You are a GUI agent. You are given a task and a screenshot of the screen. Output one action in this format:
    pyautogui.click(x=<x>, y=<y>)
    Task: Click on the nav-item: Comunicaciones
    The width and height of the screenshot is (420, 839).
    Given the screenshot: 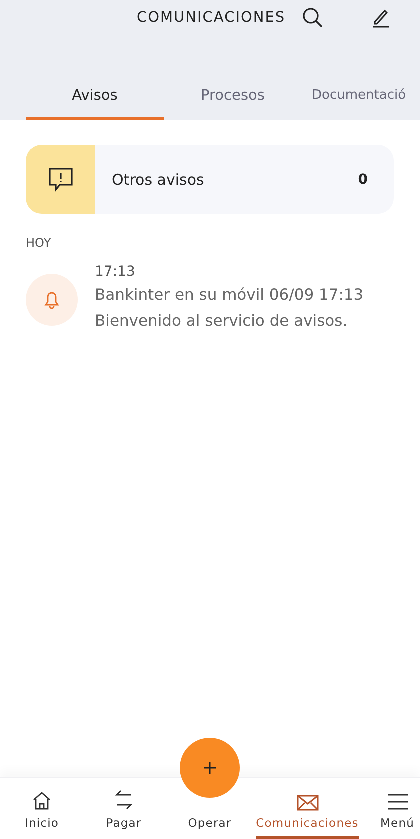 What is the action you would take?
    pyautogui.click(x=307, y=808)
    